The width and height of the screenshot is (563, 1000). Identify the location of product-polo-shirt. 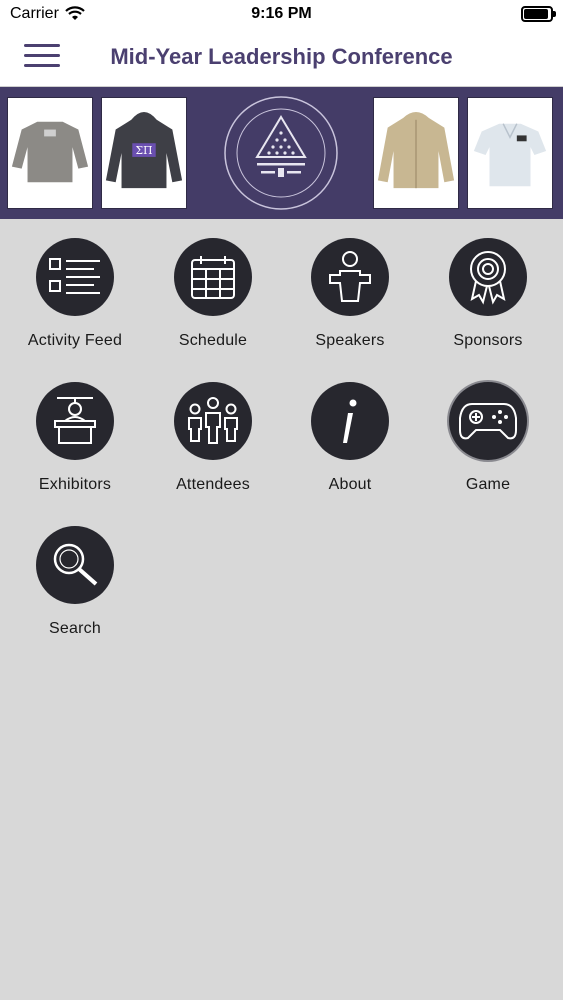
(510, 153).